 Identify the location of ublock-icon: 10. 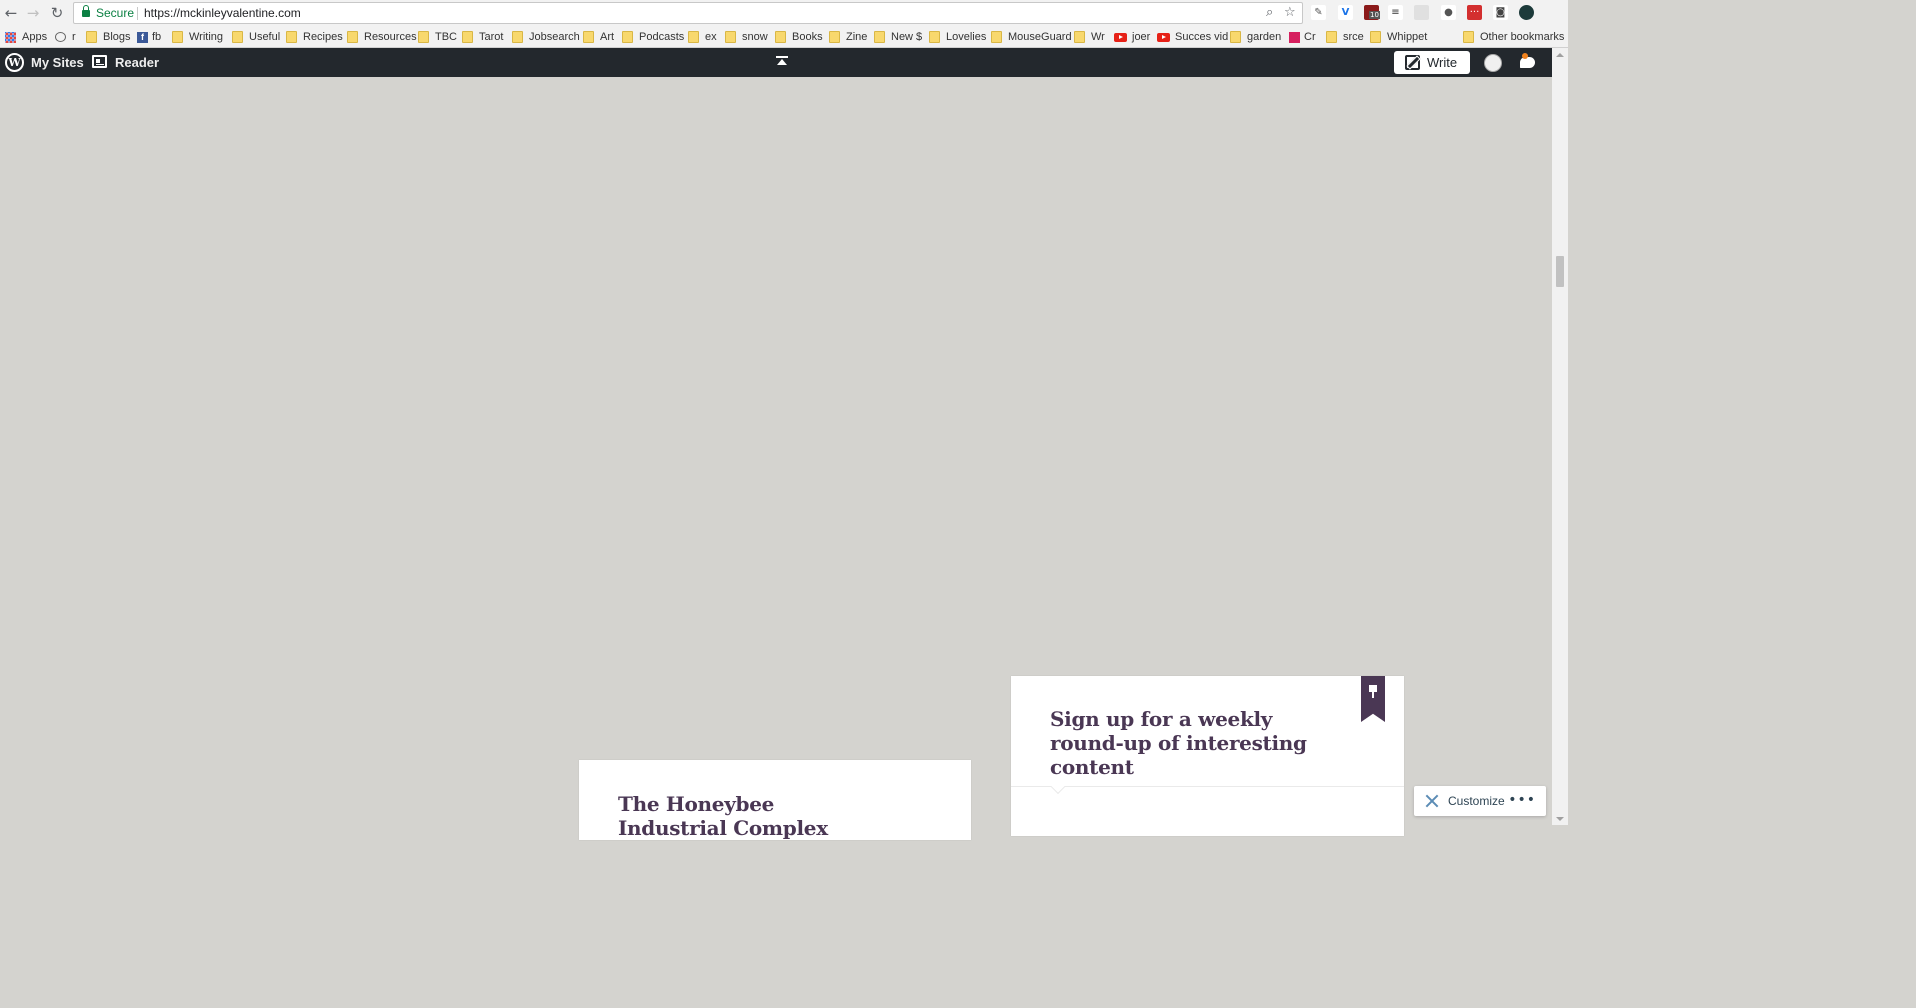
(1372, 12).